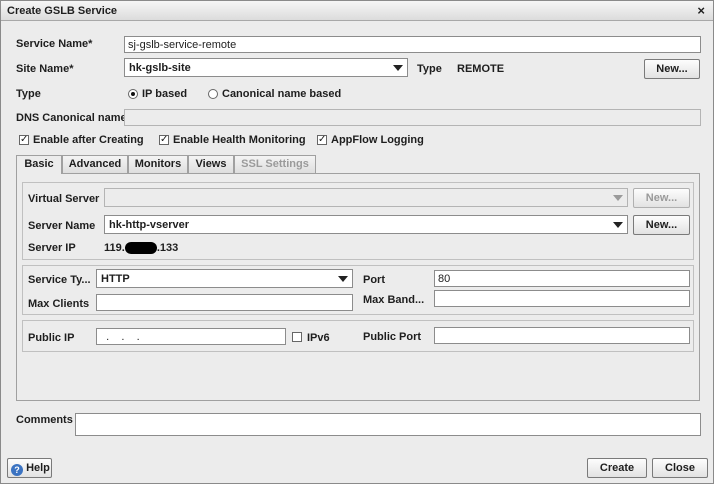 This screenshot has height=484, width=714. What do you see at coordinates (275, 164) in the screenshot?
I see `tab-ssl-settings: SSL Settings` at bounding box center [275, 164].